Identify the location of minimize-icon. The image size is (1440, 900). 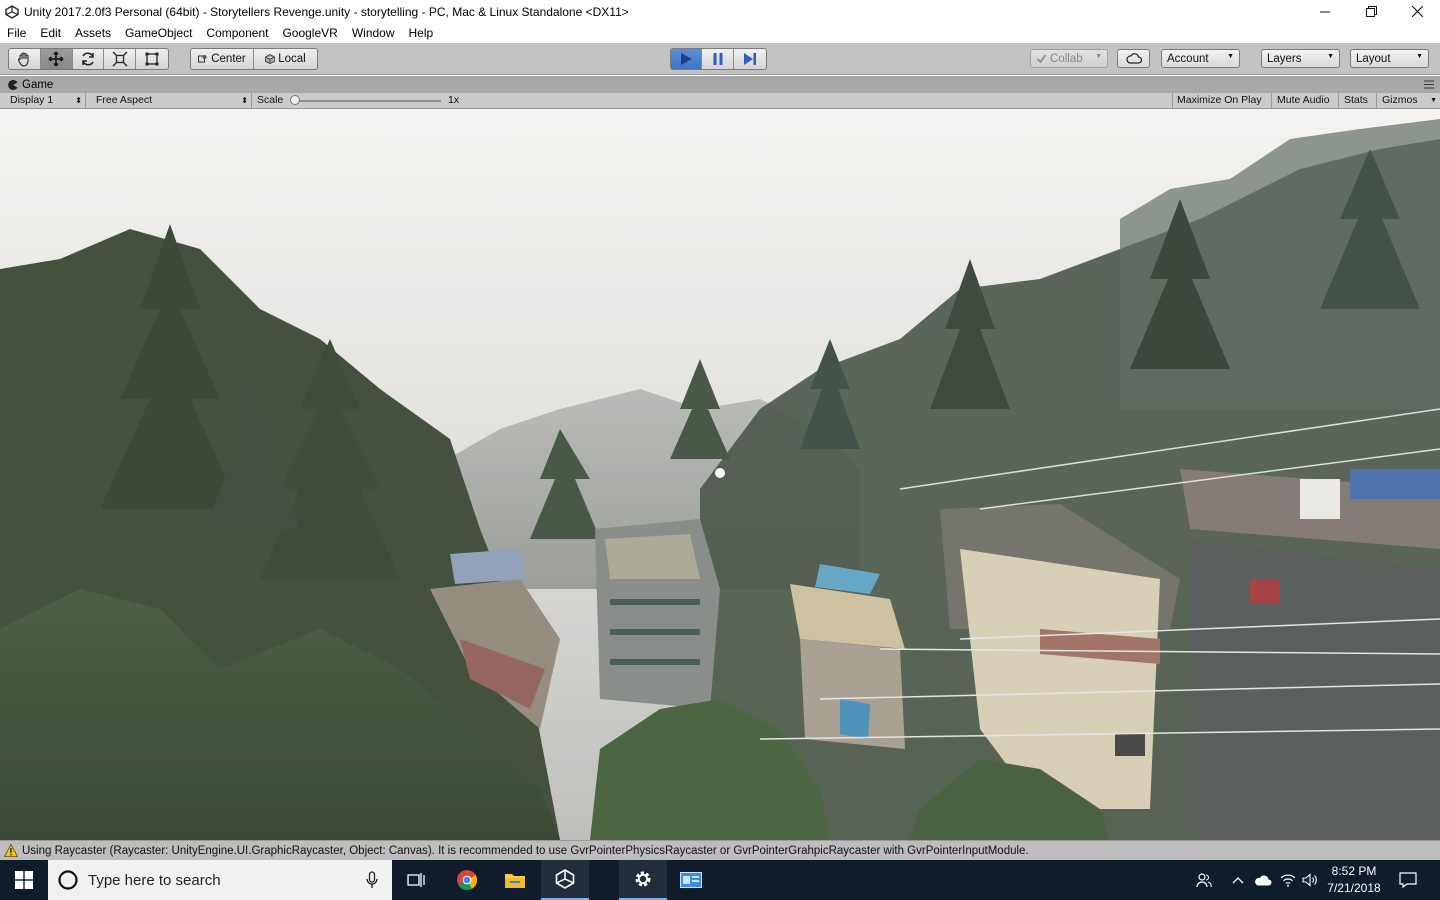
(1325, 11).